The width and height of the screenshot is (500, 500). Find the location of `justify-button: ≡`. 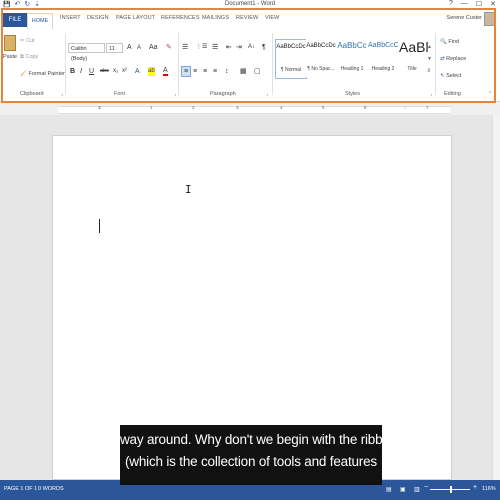

justify-button: ≡ is located at coordinates (215, 71).